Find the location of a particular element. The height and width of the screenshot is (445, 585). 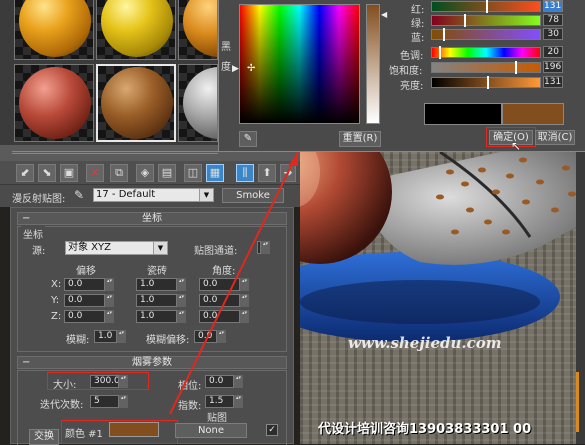

offset-x-spinner: 0.0 is located at coordinates (89, 284).